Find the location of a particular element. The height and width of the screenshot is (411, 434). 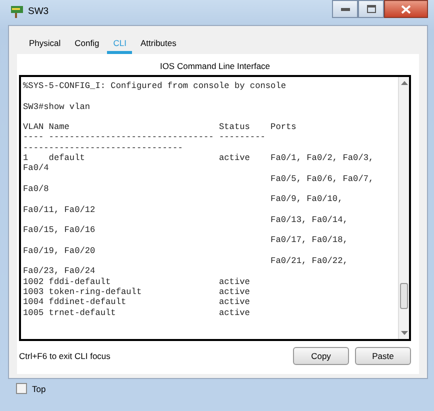

console-line: Fa0/5, Fa0/6, Fa0/7, is located at coordinates (322, 179).